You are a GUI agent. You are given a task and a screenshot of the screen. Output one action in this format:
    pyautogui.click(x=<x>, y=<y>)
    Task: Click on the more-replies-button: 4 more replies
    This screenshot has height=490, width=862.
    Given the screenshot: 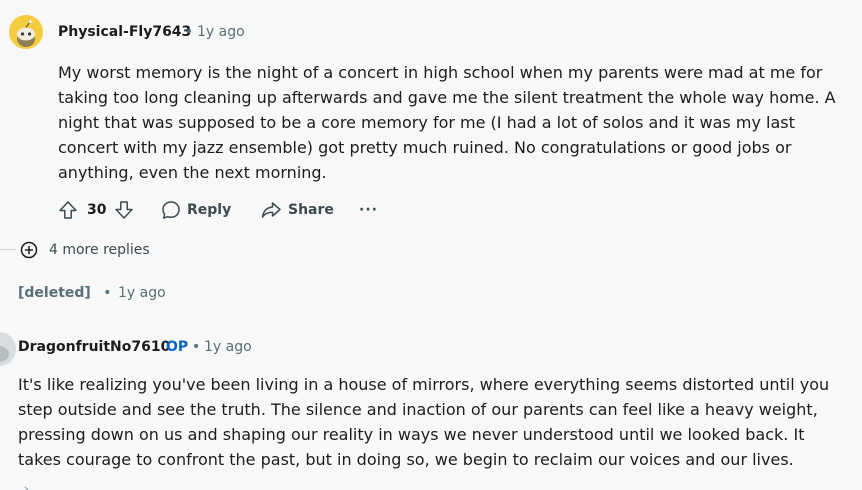 What is the action you would take?
    pyautogui.click(x=85, y=250)
    